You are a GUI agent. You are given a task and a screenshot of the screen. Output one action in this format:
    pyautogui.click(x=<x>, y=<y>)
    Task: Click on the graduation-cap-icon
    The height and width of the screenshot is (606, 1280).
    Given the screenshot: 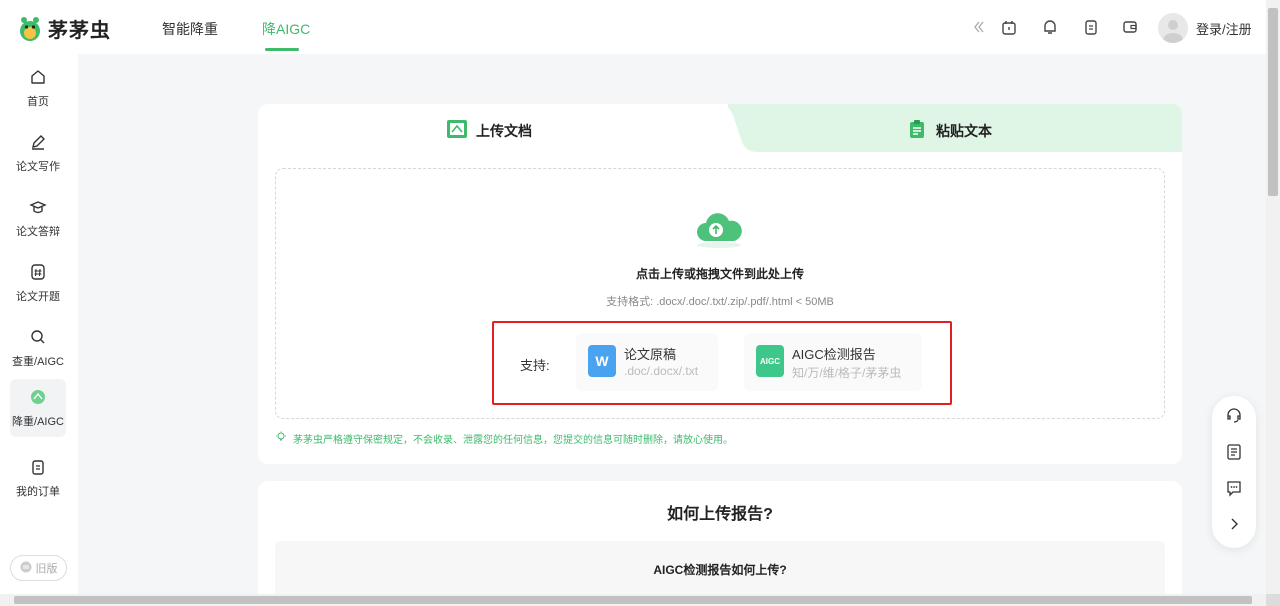 What is the action you would take?
    pyautogui.click(x=38, y=208)
    